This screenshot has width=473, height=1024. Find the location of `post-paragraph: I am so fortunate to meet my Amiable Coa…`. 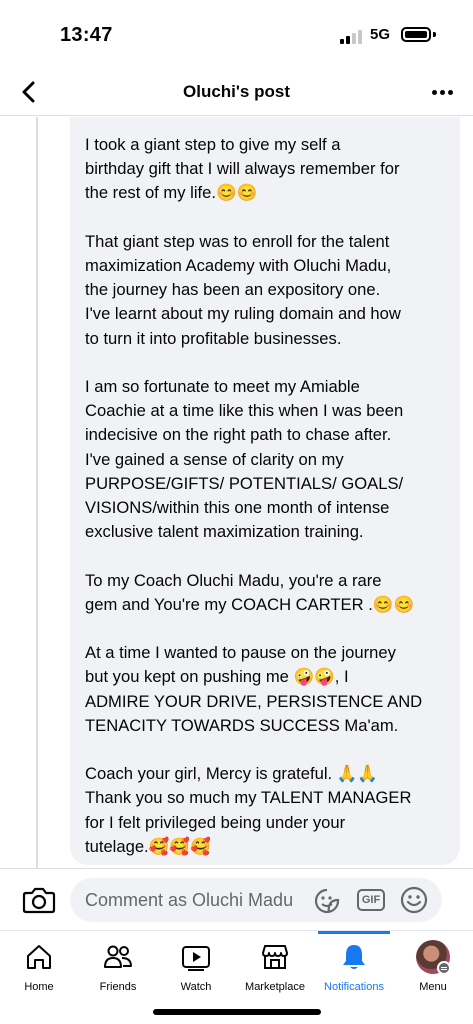

post-paragraph: I am so fortunate to meet my Amiable Coa… is located at coordinates (244, 459).